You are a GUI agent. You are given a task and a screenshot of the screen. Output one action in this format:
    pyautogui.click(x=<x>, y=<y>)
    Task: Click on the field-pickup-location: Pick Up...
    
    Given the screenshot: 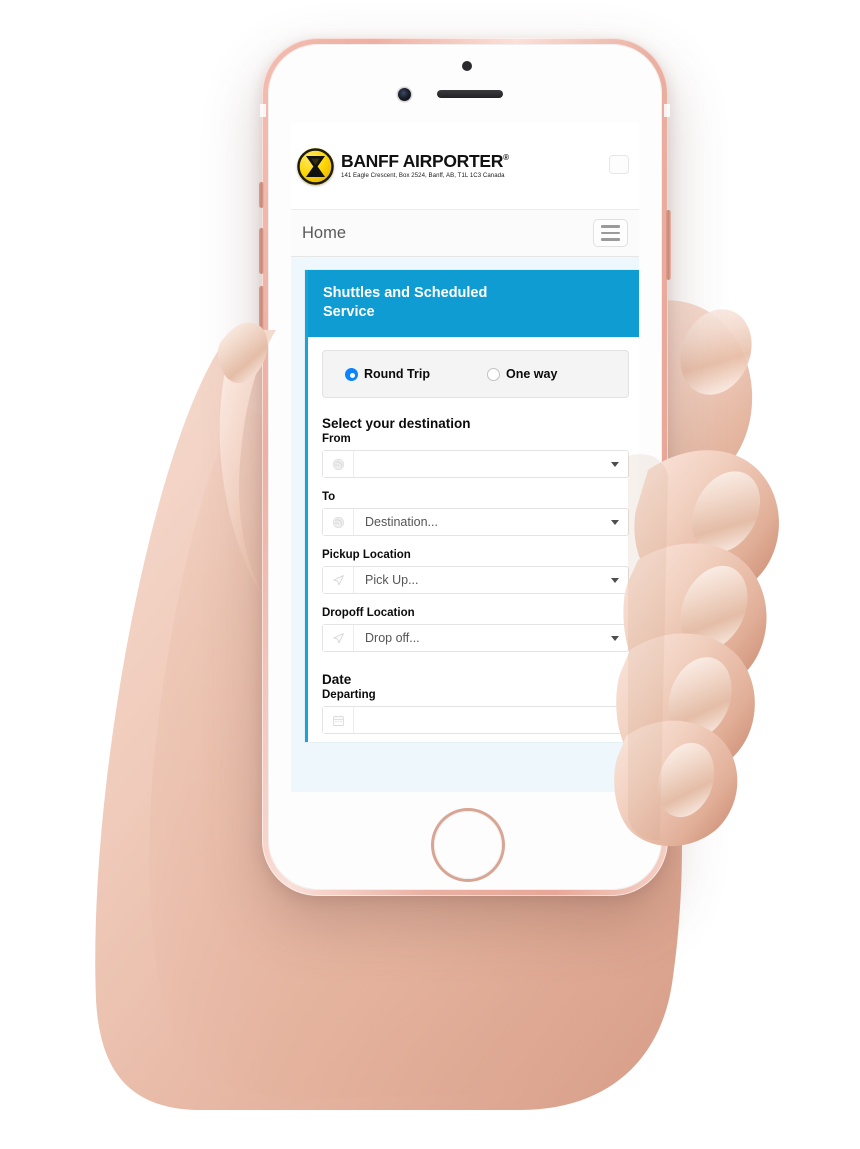 What is the action you would take?
    pyautogui.click(x=475, y=580)
    